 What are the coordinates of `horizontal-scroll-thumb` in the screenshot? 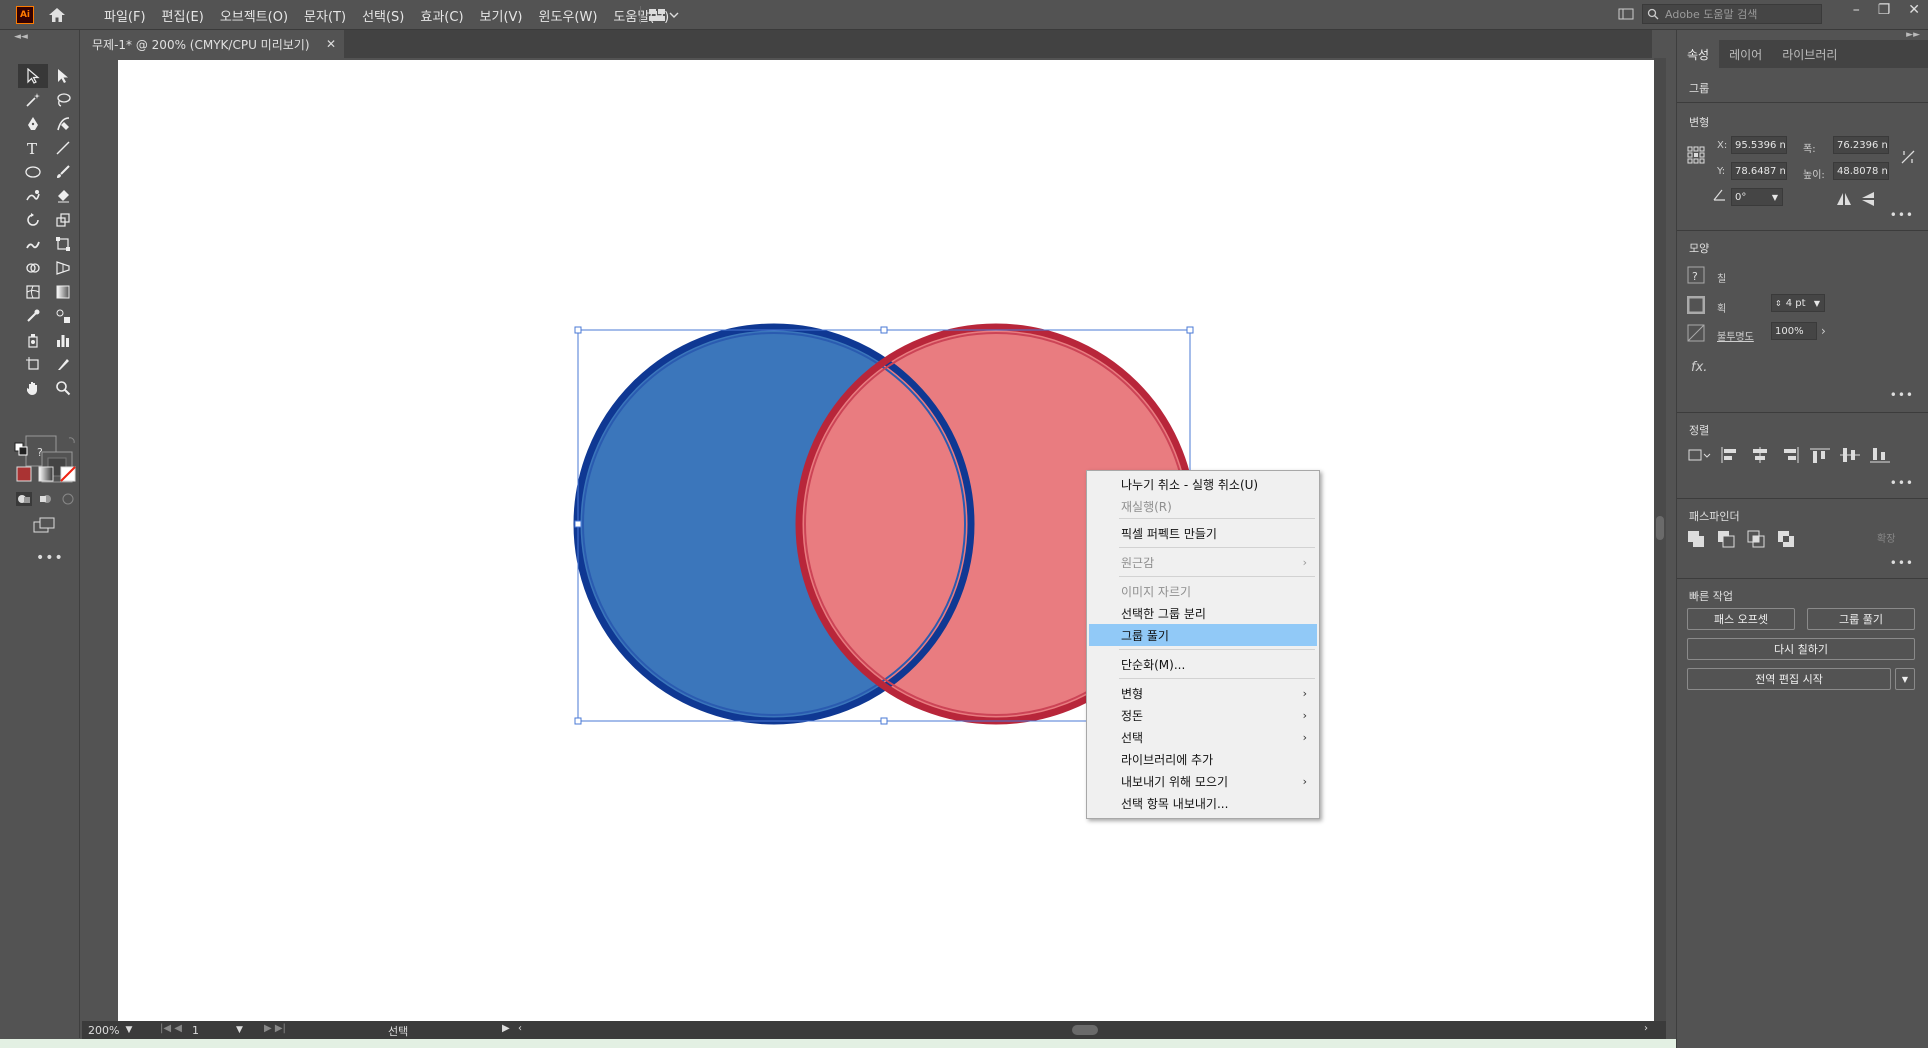 It's located at (1085, 1030).